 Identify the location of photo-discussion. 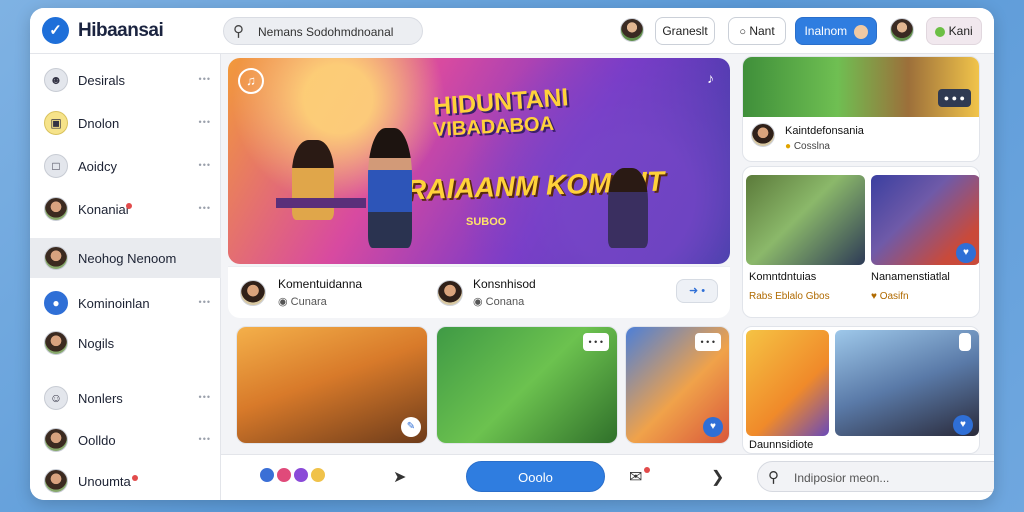
(805, 220).